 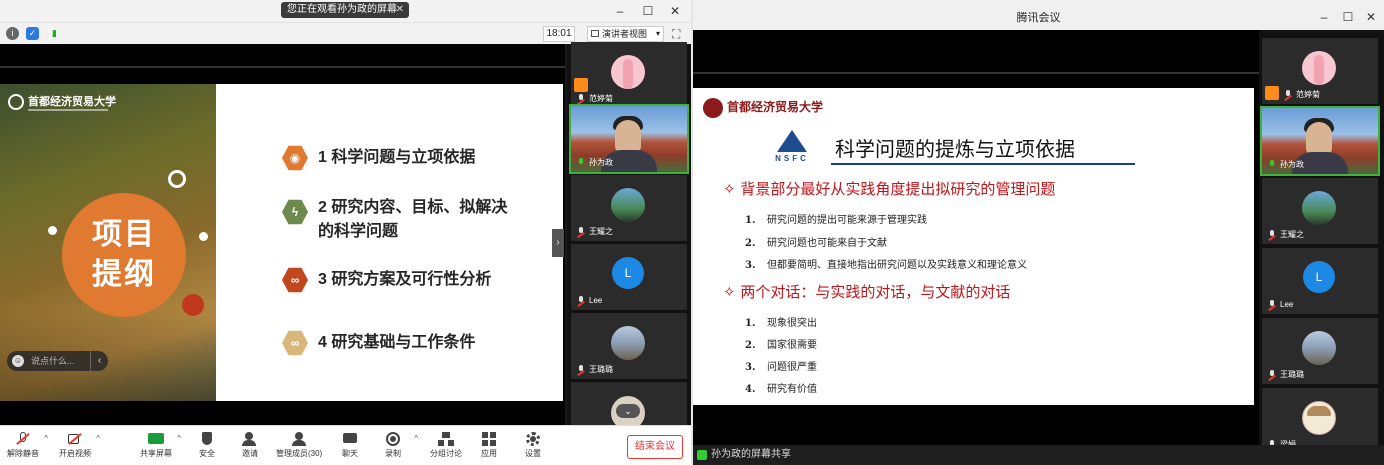 I want to click on record-button: 录制 ^, so click(x=394, y=448).